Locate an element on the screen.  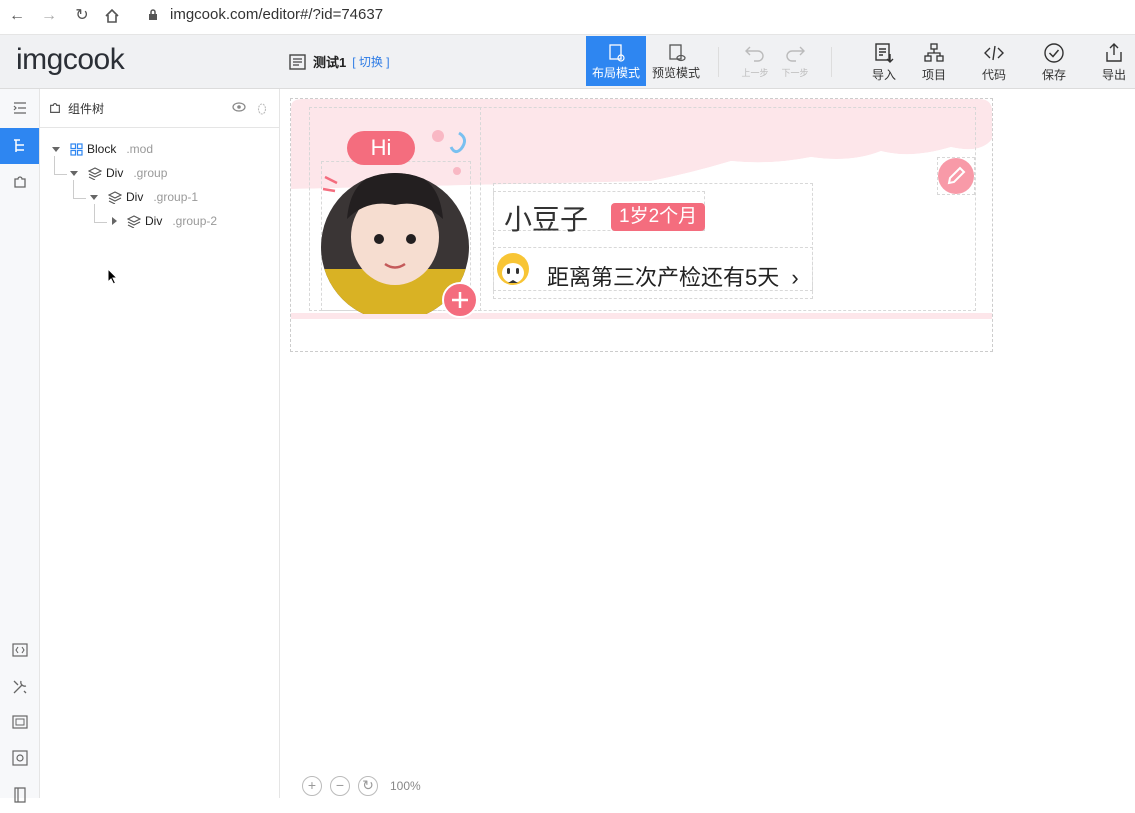
document-title: 测试1 [ 切换 ] is located at coordinates (339, 61).